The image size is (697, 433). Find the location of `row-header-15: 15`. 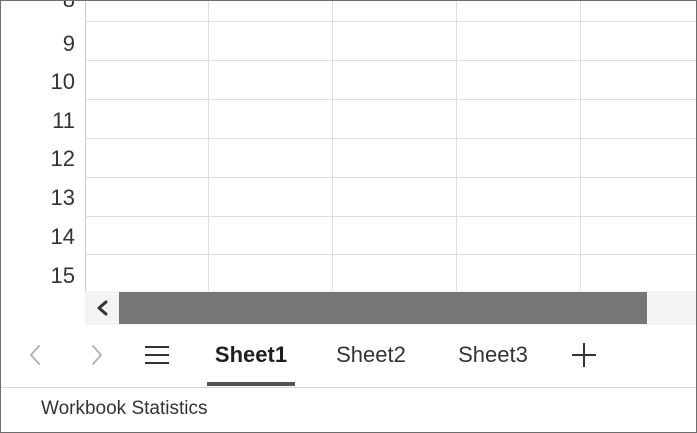

row-header-15: 15 is located at coordinates (43, 273).